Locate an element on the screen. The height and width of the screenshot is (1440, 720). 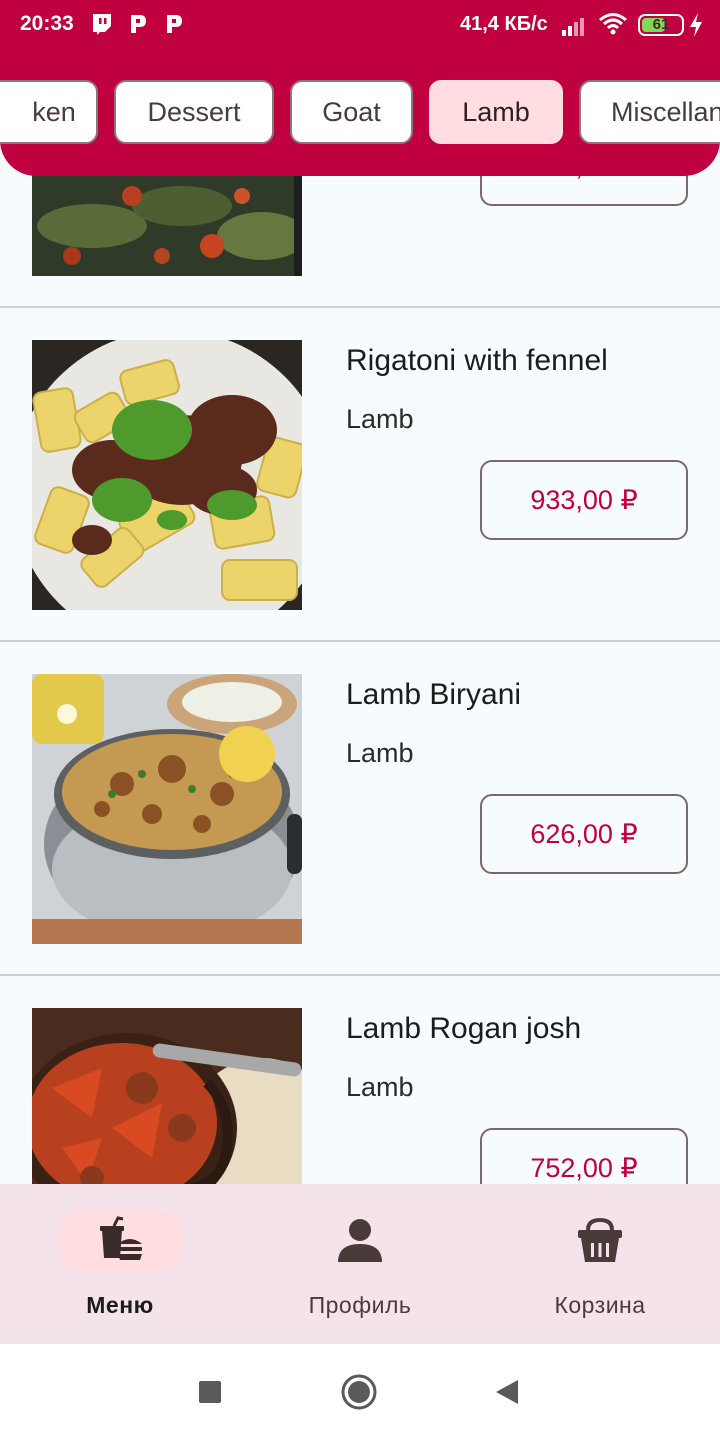
price-button: 933,00 ₽ is located at coordinates (584, 500).